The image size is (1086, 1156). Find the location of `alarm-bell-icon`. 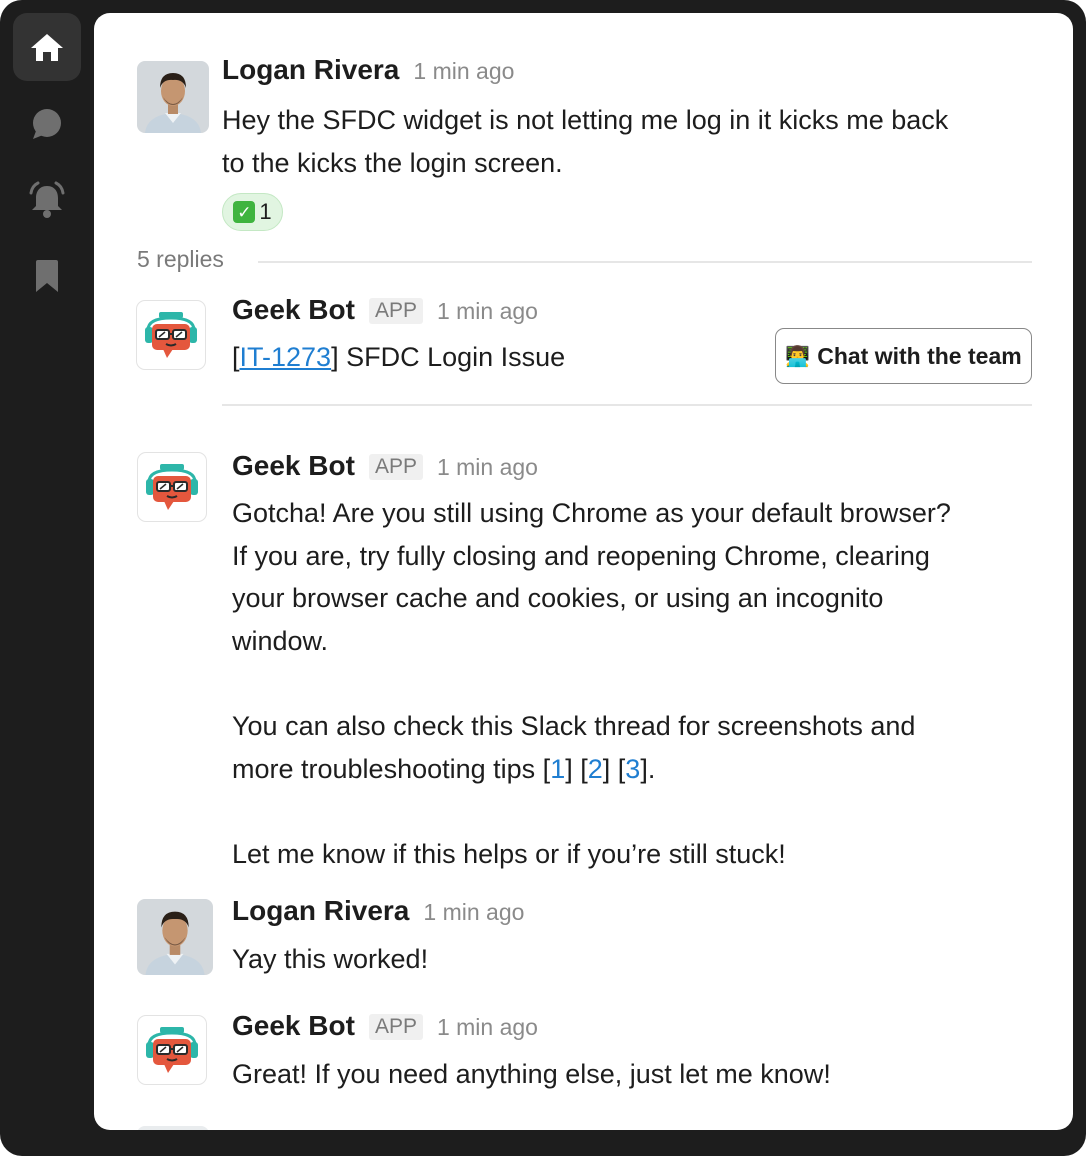

alarm-bell-icon is located at coordinates (47, 199).